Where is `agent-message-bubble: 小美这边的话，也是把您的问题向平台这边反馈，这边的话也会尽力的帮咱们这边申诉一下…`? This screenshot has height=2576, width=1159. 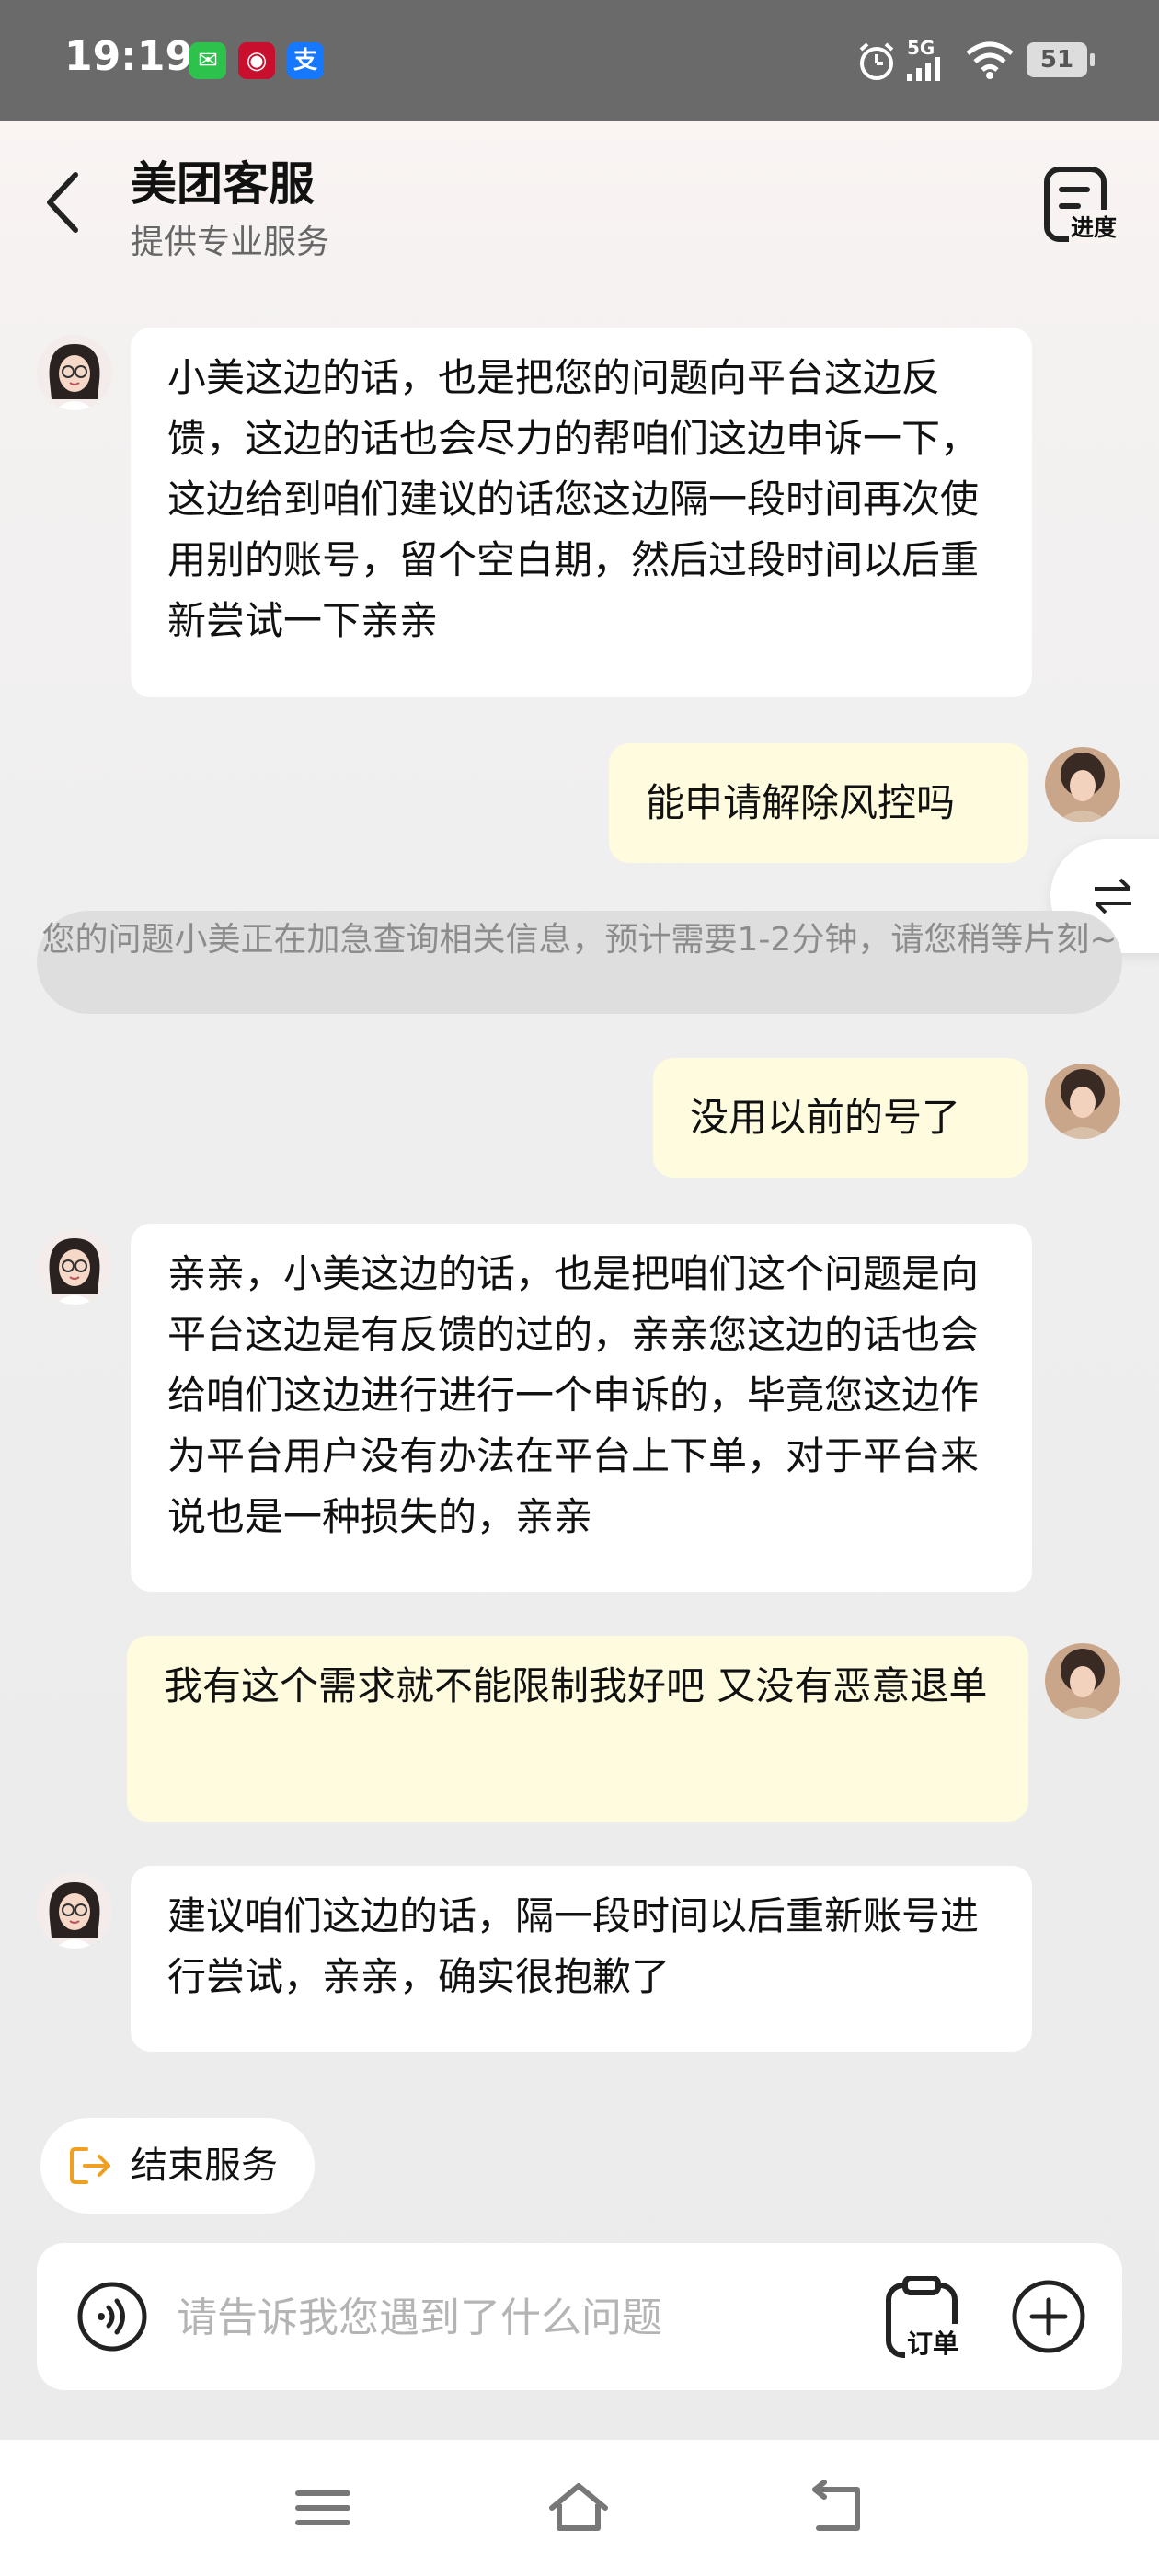 agent-message-bubble: 小美这边的话，也是把您的问题向平台这边反馈，这边的话也会尽力的帮咱们这边申诉一下… is located at coordinates (581, 512).